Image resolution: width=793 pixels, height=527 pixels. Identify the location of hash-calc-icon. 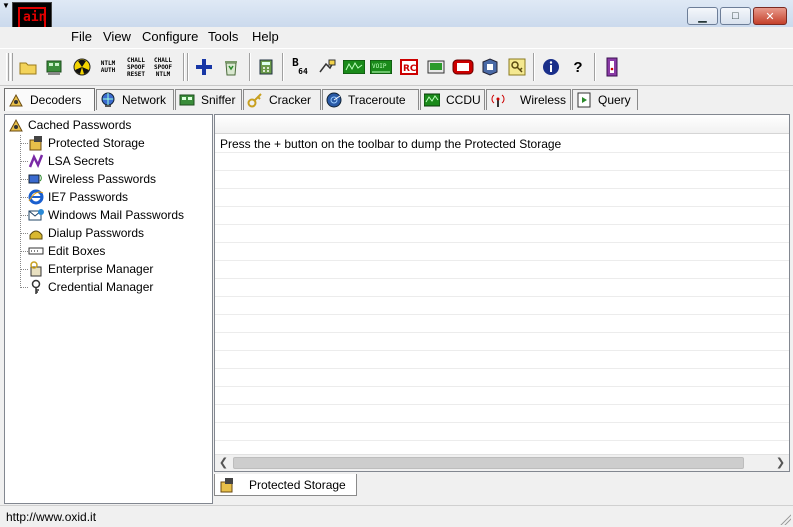
(266, 67).